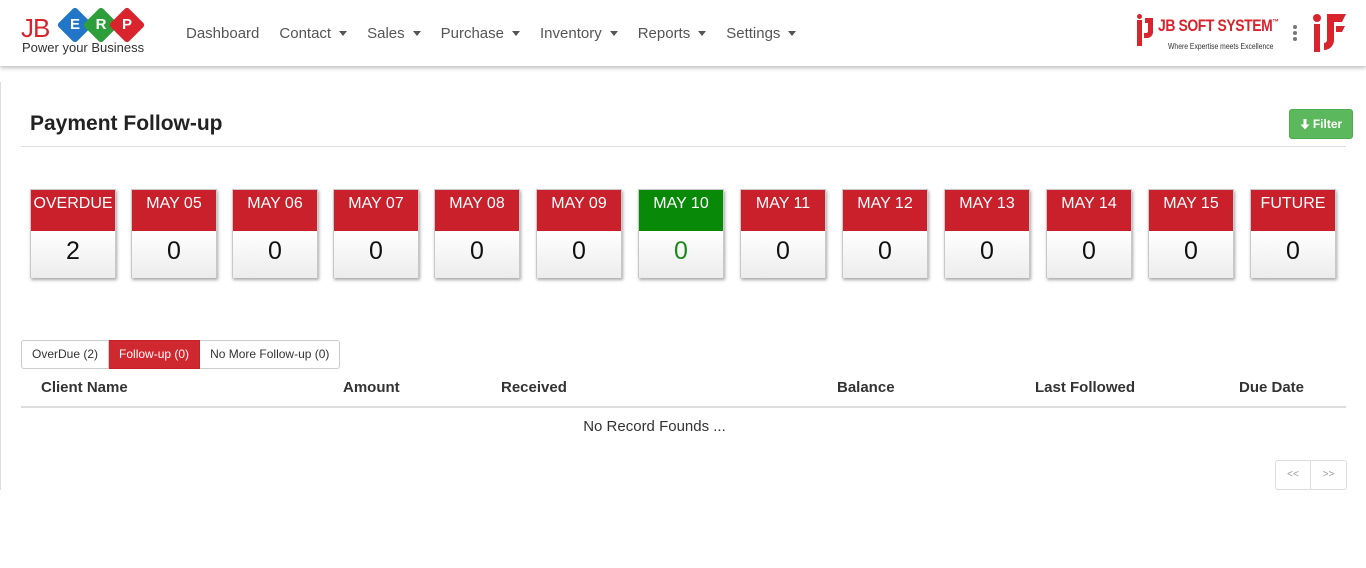 The height and width of the screenshot is (568, 1366). I want to click on column-amount: Amount, so click(371, 387).